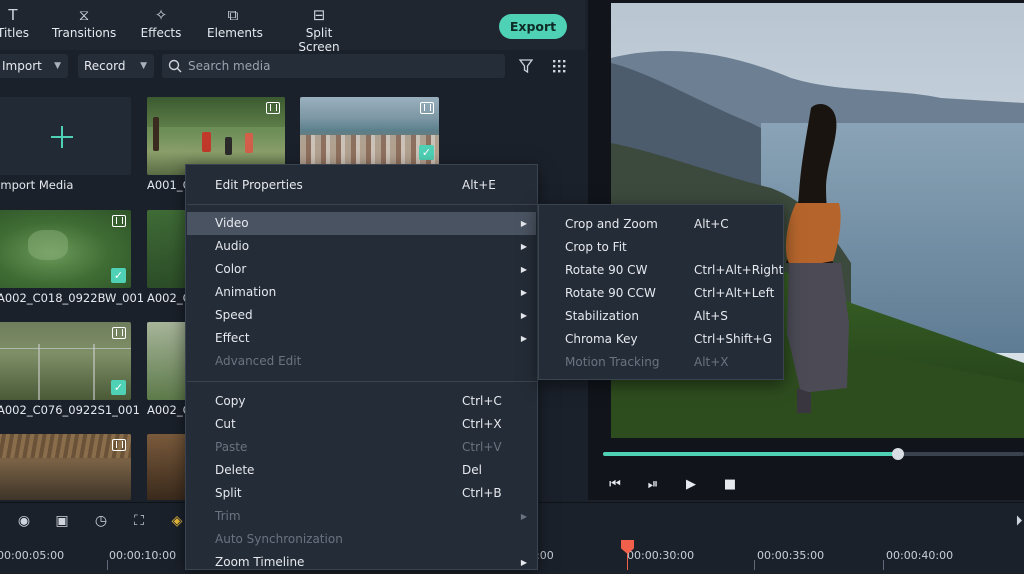 Image resolution: width=1024 pixels, height=574 pixels. What do you see at coordinates (734, 293) in the screenshot?
I see `submenu-item-shortcut: Ctrl+Alt+Left` at bounding box center [734, 293].